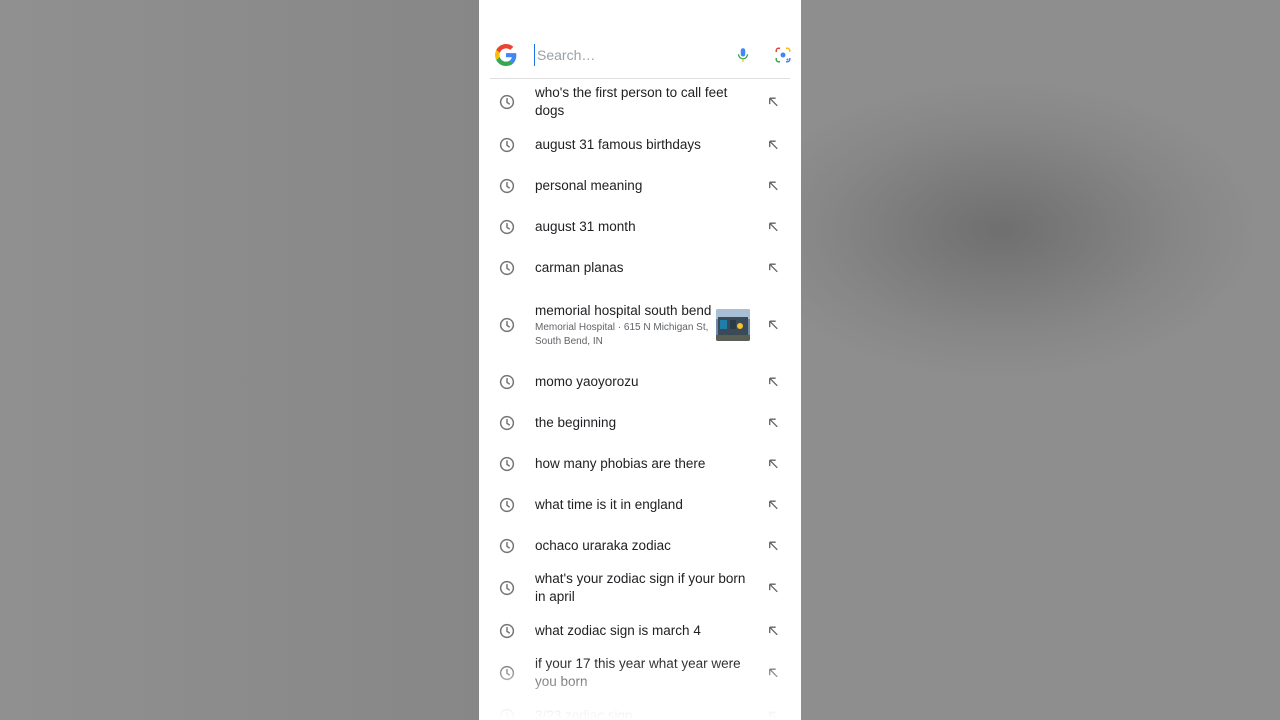 Image resolution: width=1280 pixels, height=720 pixels. Describe the element at coordinates (576, 422) in the screenshot. I see `suggestion-text: the beginning` at that location.